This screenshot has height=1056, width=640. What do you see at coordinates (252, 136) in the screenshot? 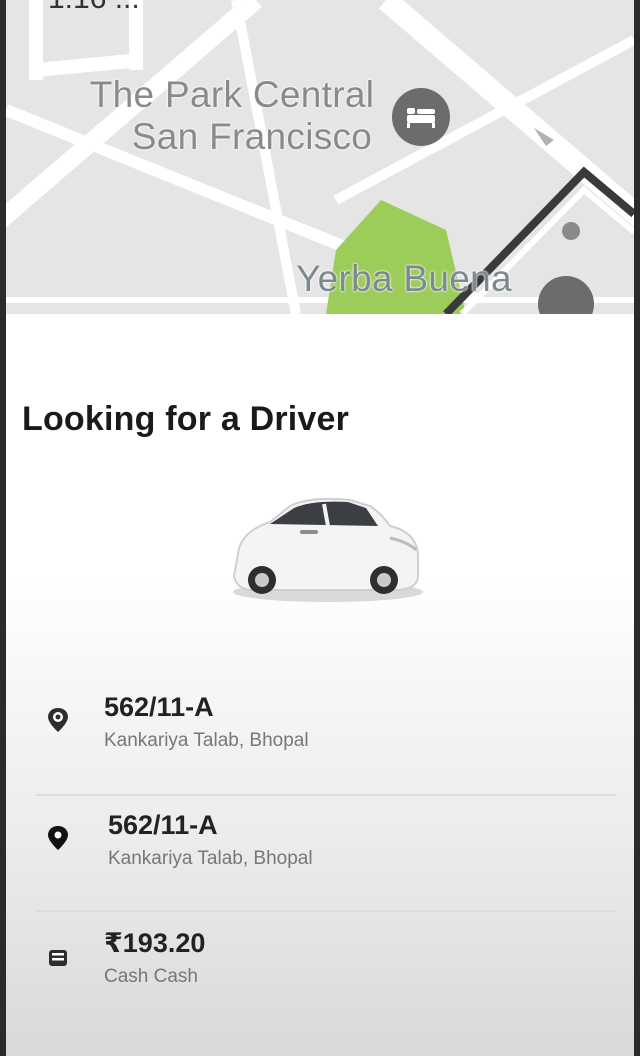
I see `map-place-label-line2: San Francisco` at bounding box center [252, 136].